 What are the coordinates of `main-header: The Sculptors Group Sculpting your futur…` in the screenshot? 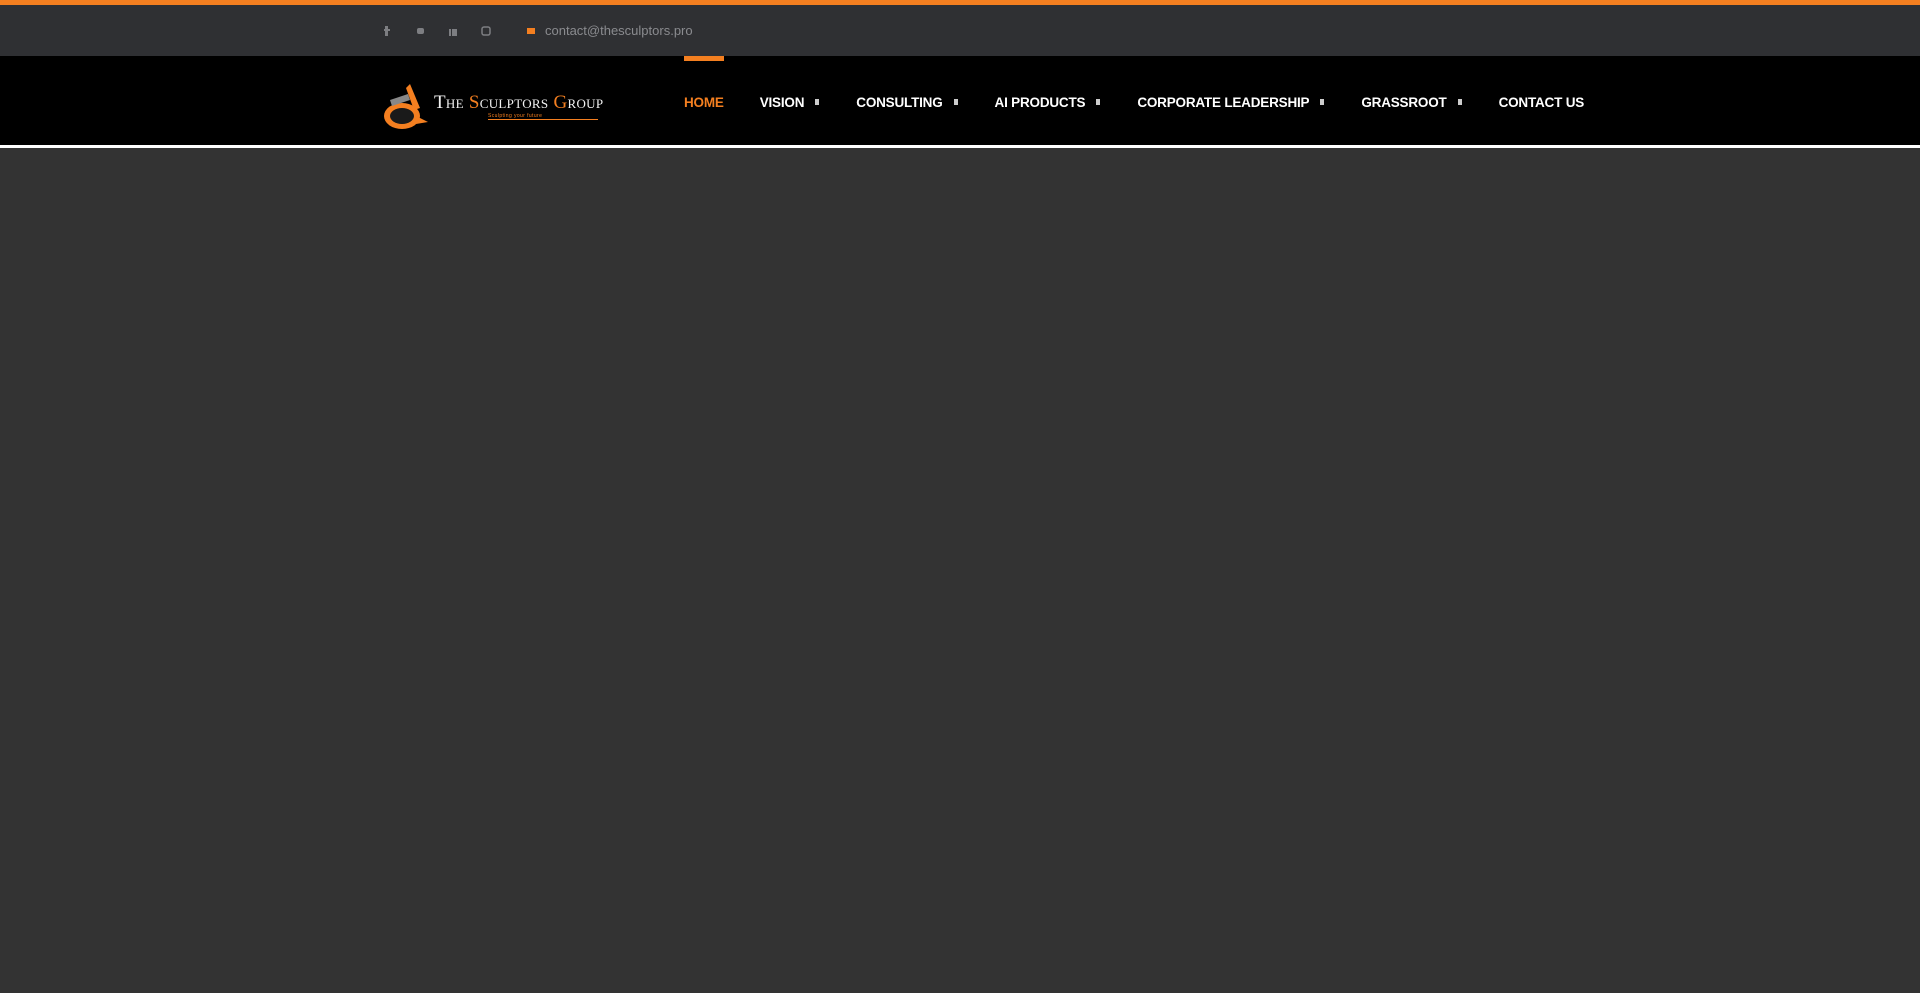 It's located at (960, 102).